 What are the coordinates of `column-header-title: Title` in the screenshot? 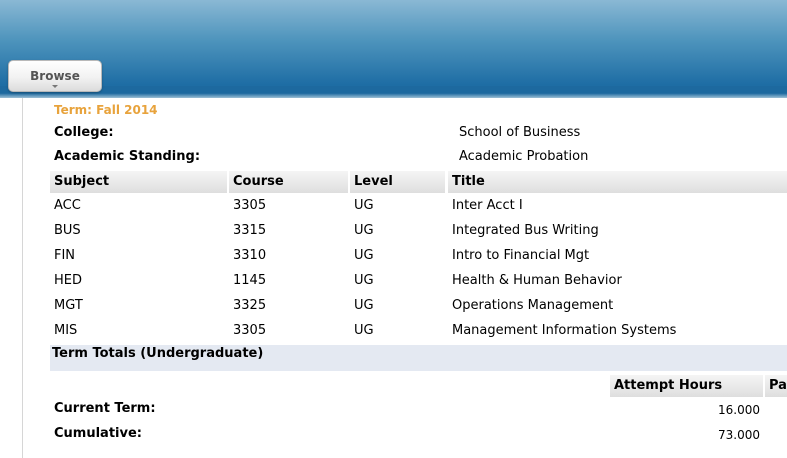 It's located at (617, 182).